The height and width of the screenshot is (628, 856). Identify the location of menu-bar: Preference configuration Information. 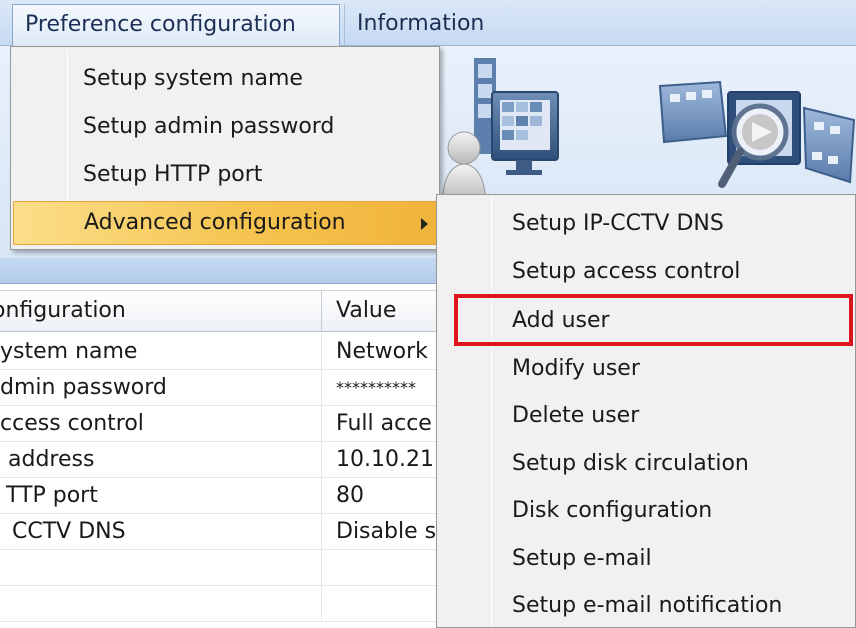
(428, 23).